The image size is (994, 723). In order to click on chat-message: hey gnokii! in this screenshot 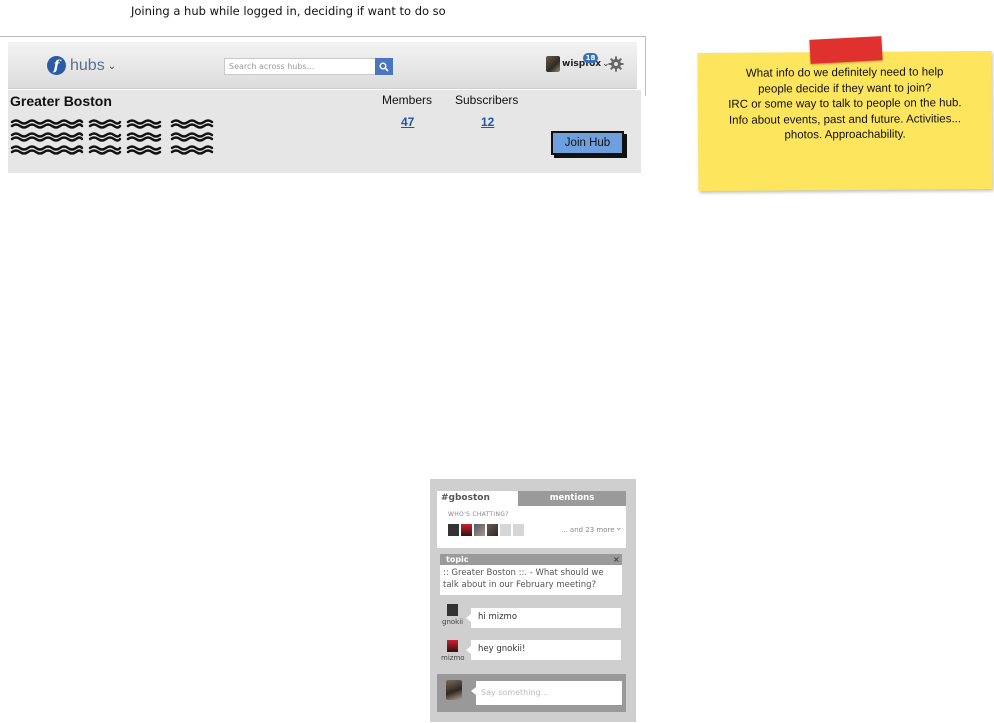, I will do `click(543, 650)`.